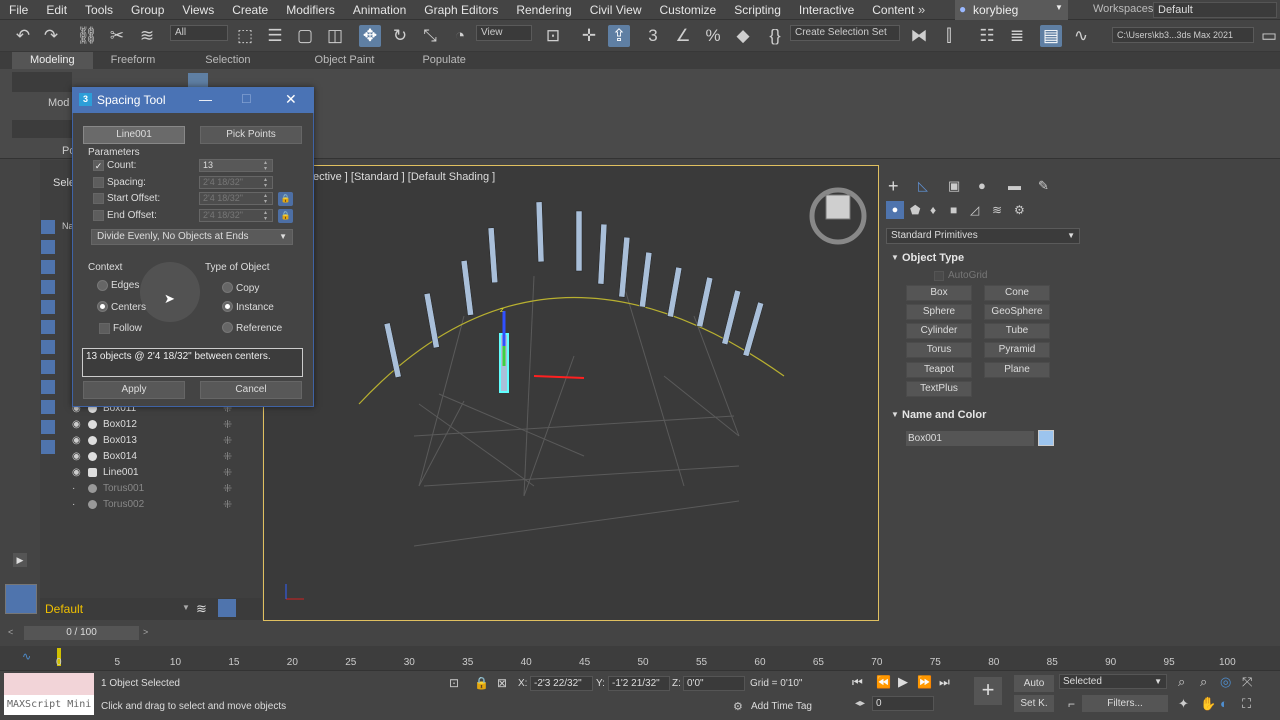  Describe the element at coordinates (944, 415) in the screenshot. I see `name-and-color-title: Name and Color` at that location.